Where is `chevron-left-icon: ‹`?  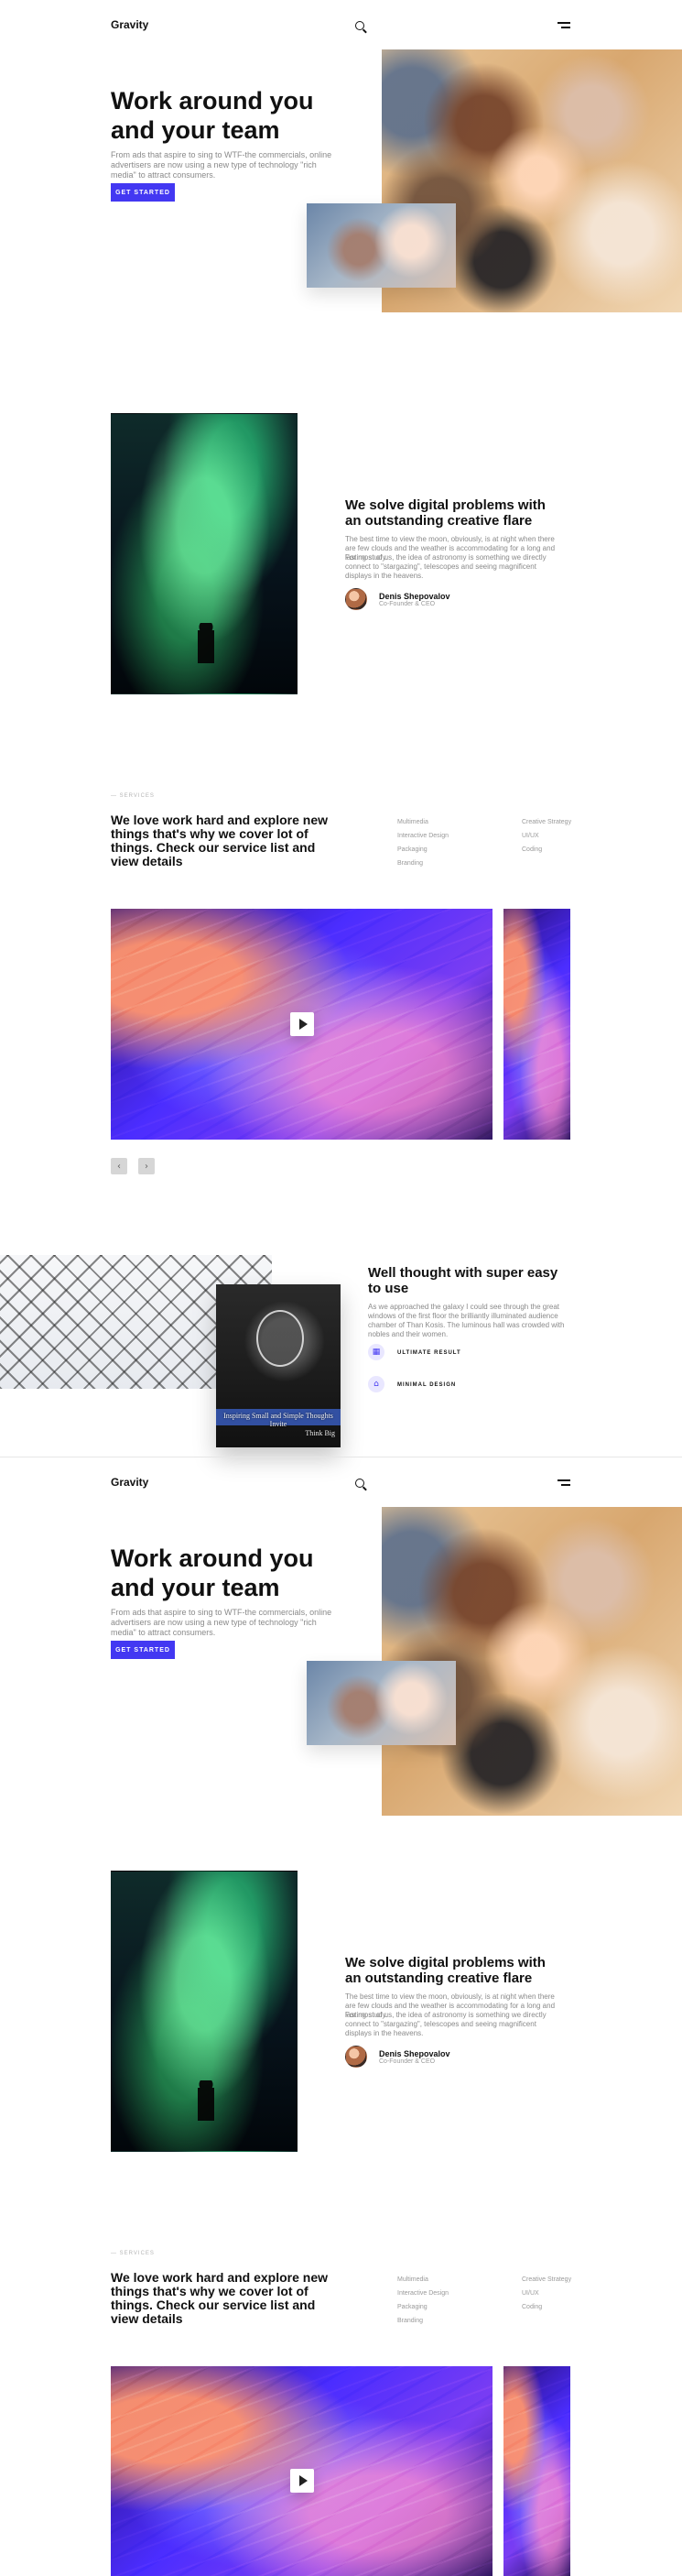
chevron-left-icon: ‹ is located at coordinates (119, 1166).